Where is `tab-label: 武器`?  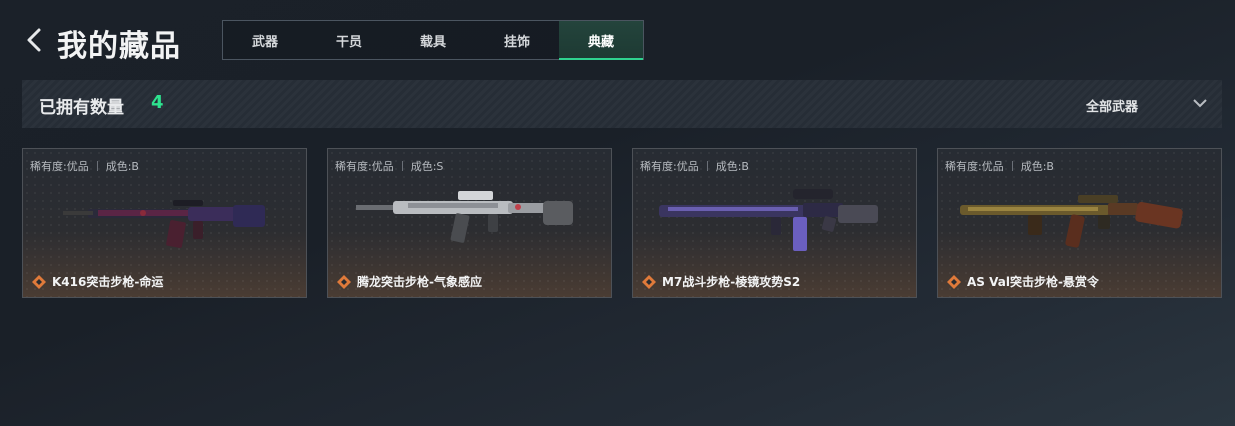
tab-label: 武器 is located at coordinates (264, 42).